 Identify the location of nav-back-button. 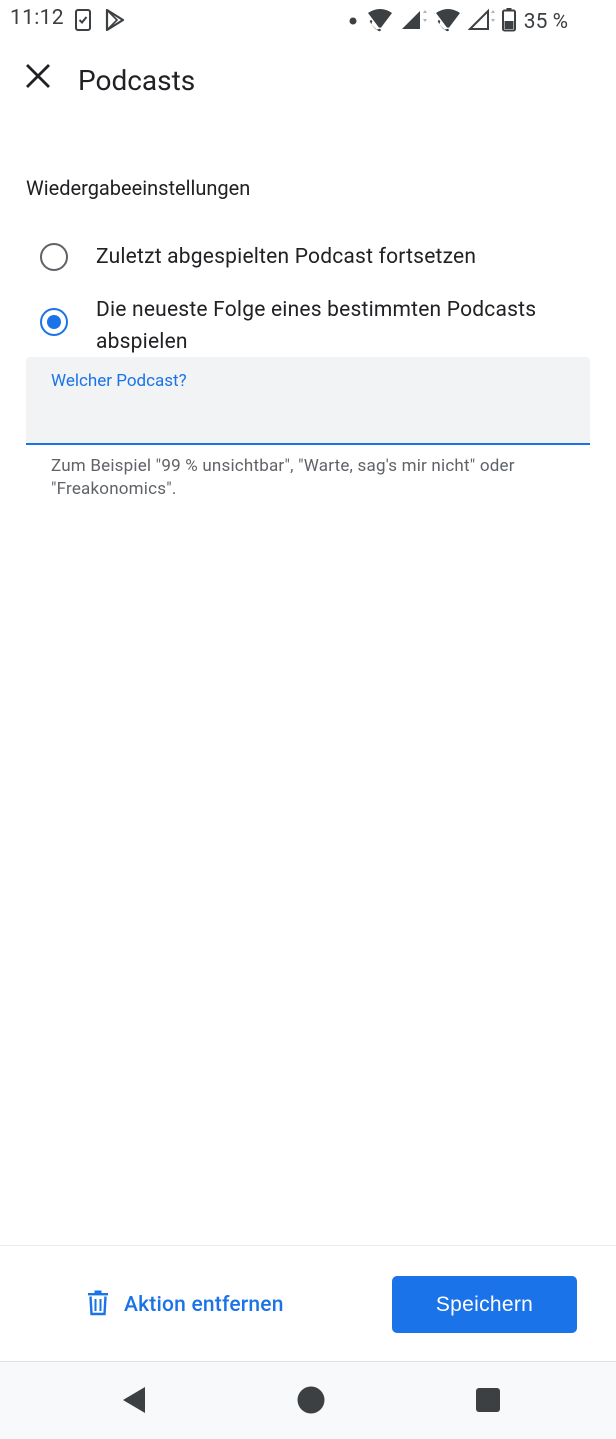
(134, 1402).